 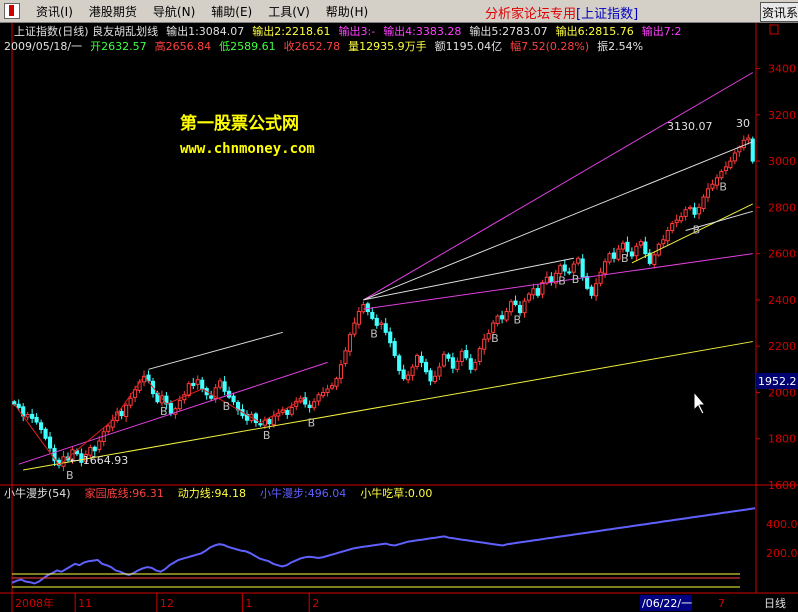 I want to click on header-line2-0: 2009/05/18/一, so click(x=43, y=46).